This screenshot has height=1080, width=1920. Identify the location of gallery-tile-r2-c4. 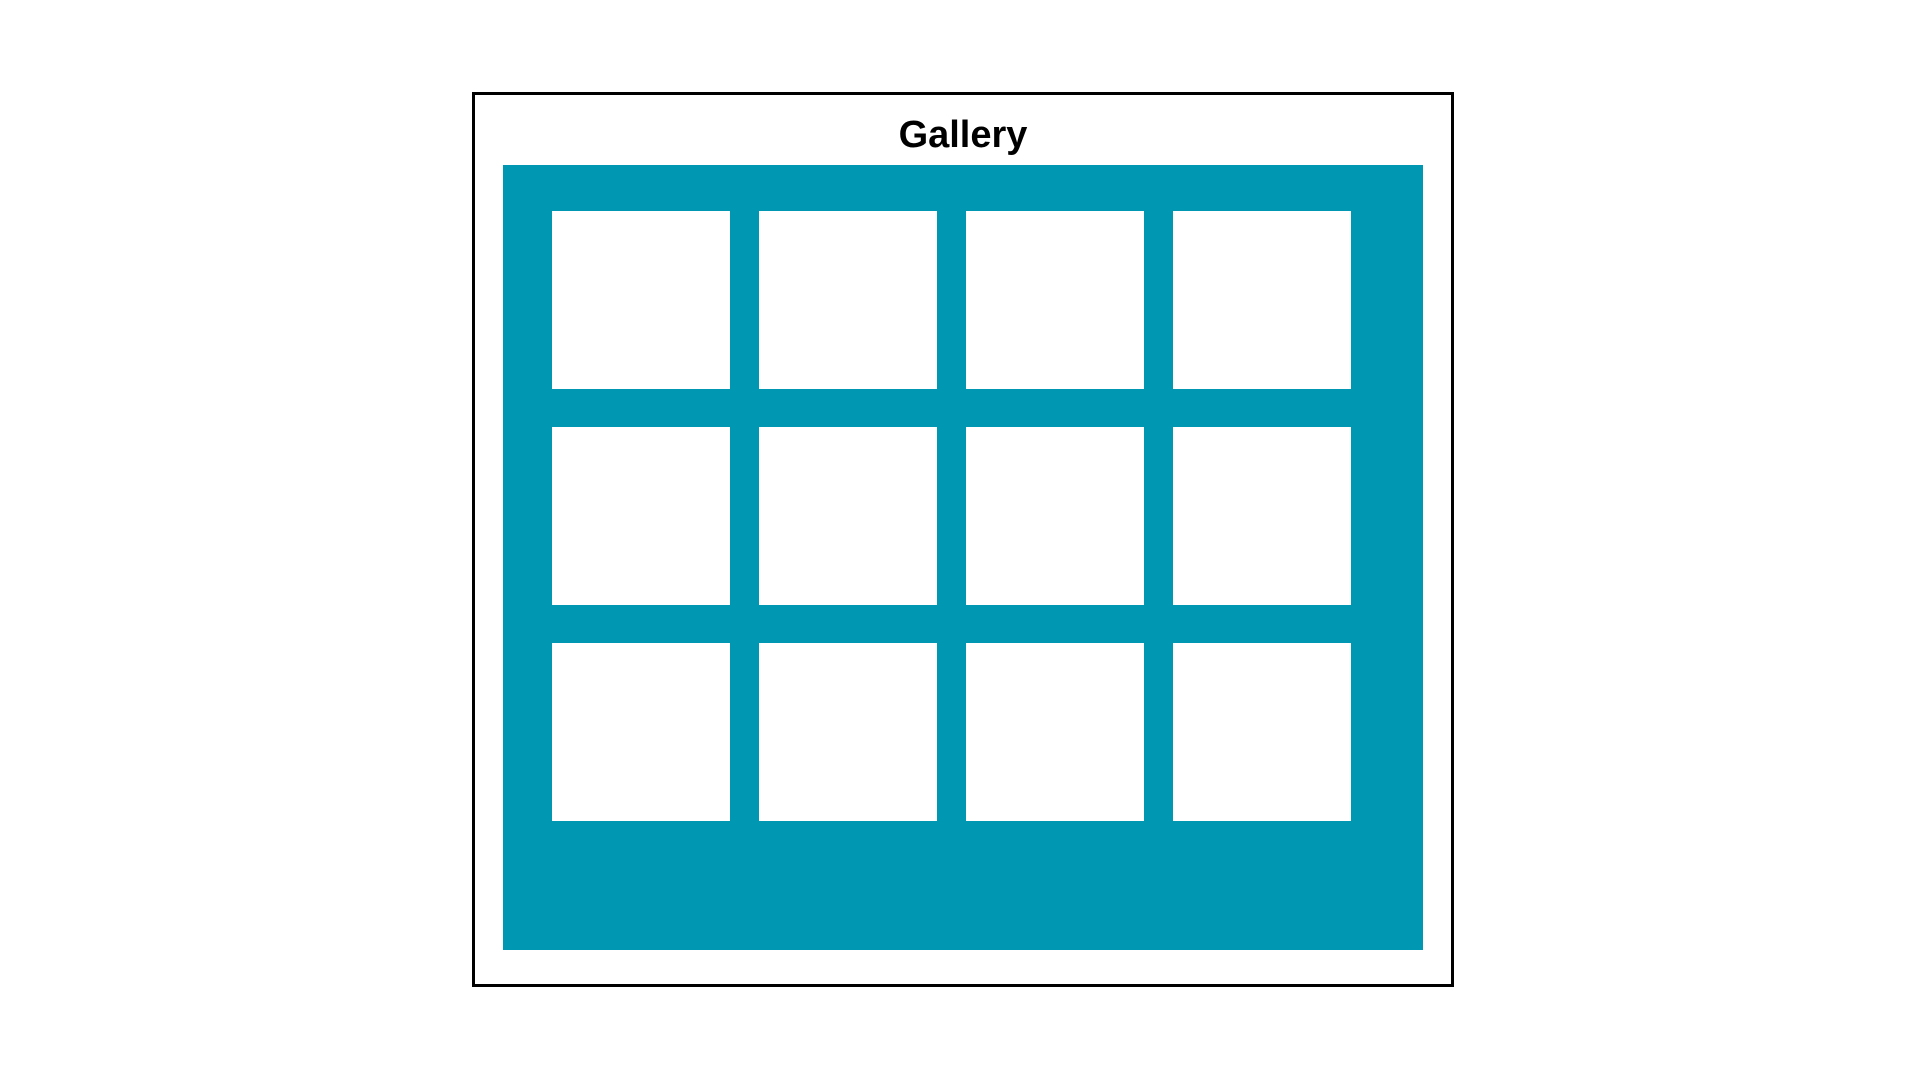
(1262, 516).